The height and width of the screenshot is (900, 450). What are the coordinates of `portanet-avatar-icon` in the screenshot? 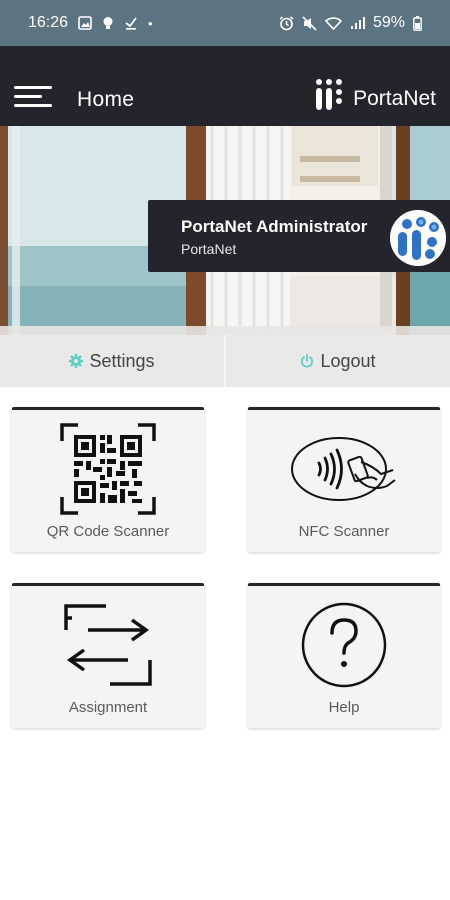 It's located at (418, 238).